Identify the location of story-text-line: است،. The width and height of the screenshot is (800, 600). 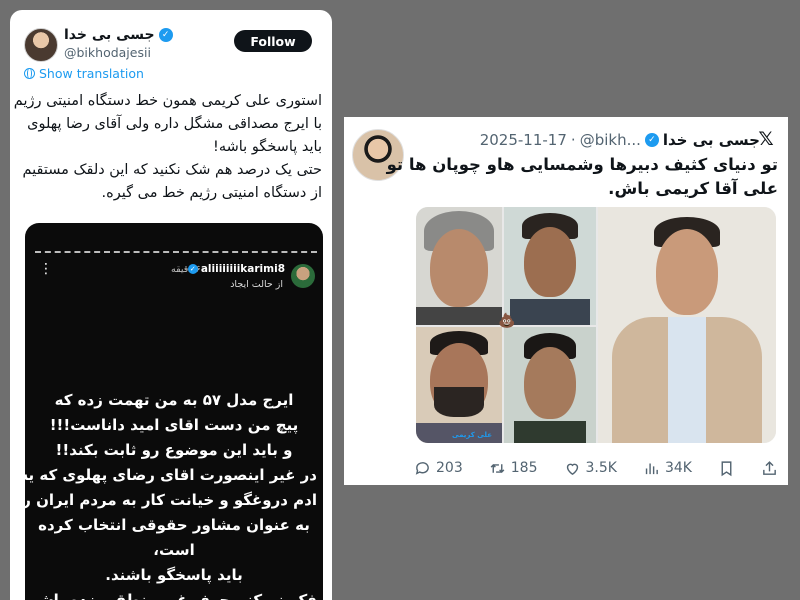
(174, 550).